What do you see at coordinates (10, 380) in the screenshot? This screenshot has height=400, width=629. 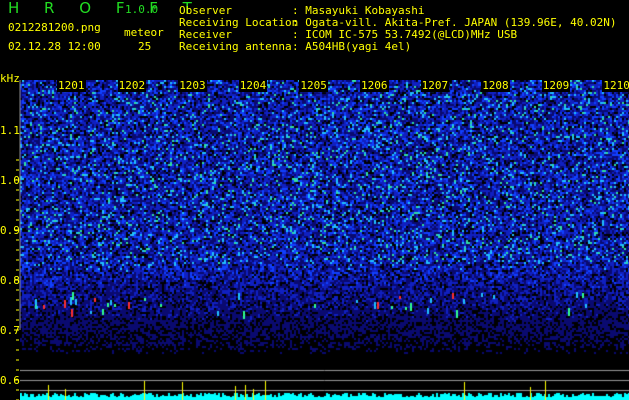 I see `freq-label: 0.6` at bounding box center [10, 380].